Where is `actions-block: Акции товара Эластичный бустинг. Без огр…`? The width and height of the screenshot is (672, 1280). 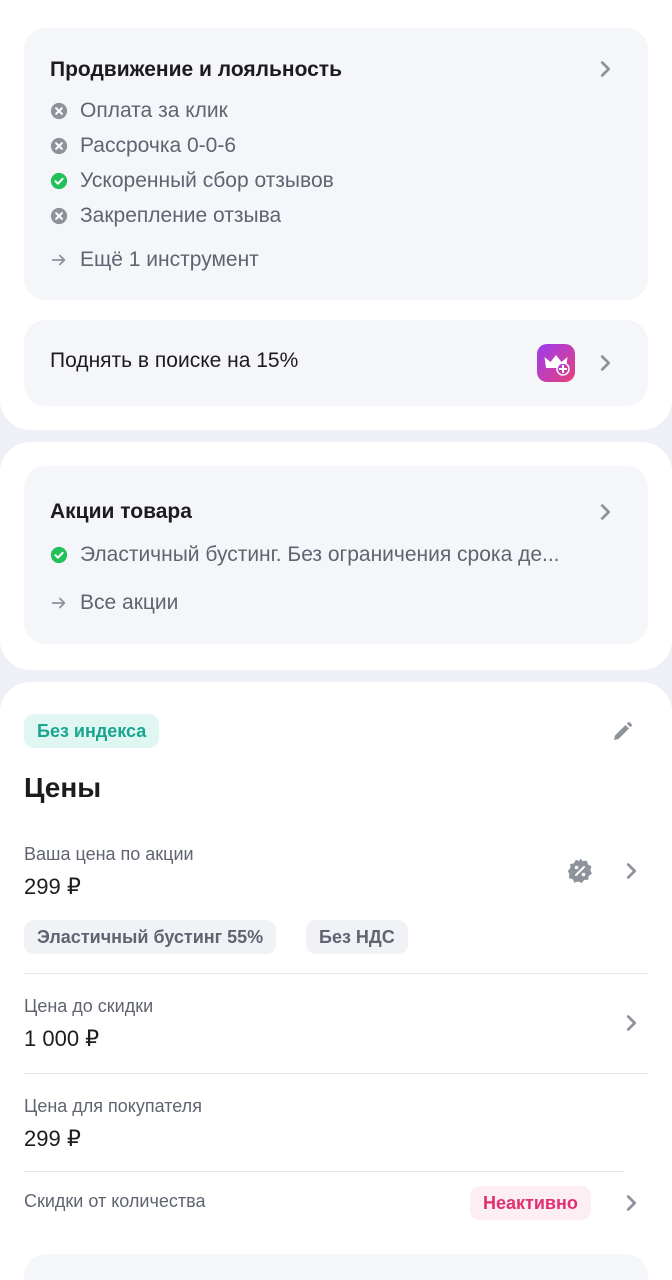
actions-block: Акции товара Эластичный бустинг. Без огр… is located at coordinates (336, 555).